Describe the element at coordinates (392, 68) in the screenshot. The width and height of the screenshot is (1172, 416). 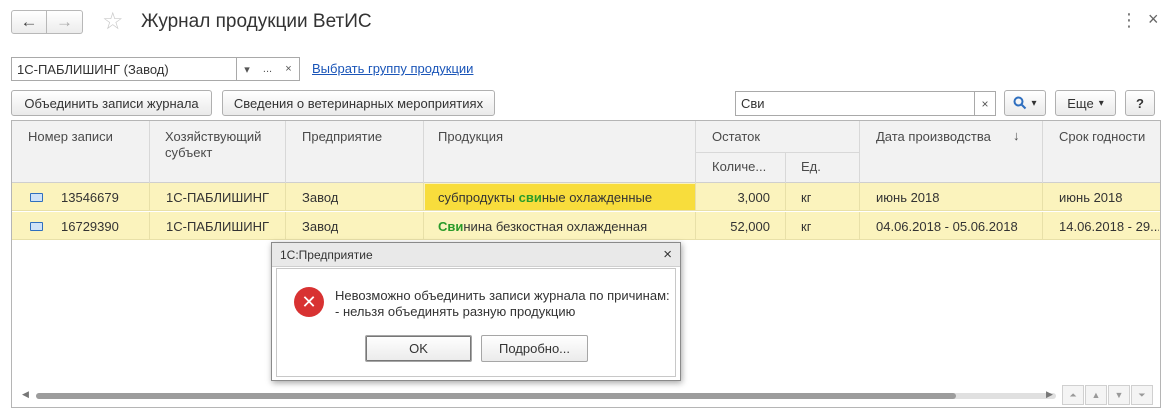
I see `select-product-group-link: Выбрать группу продукции` at that location.